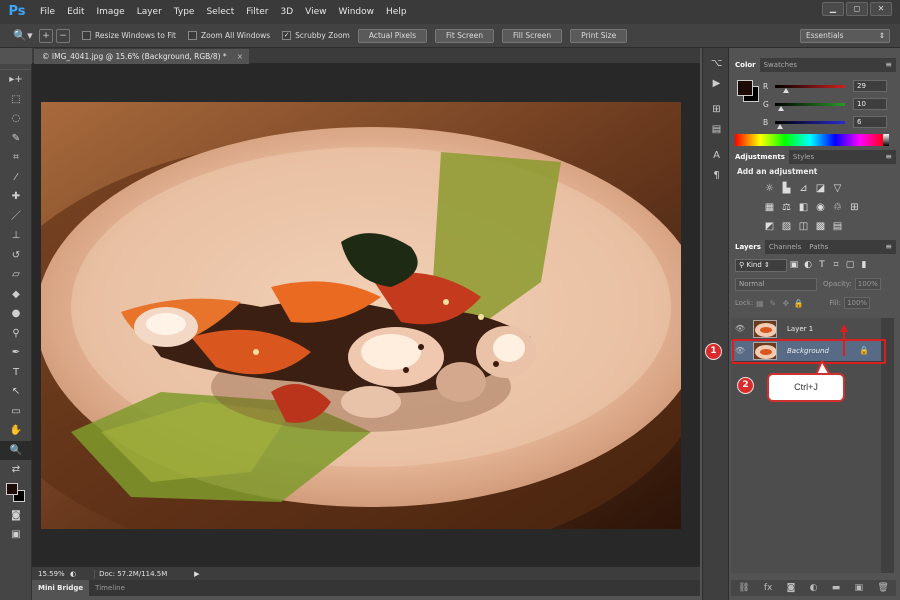 The width and height of the screenshot is (900, 600). I want to click on trash-icon: 🗑, so click(882, 588).